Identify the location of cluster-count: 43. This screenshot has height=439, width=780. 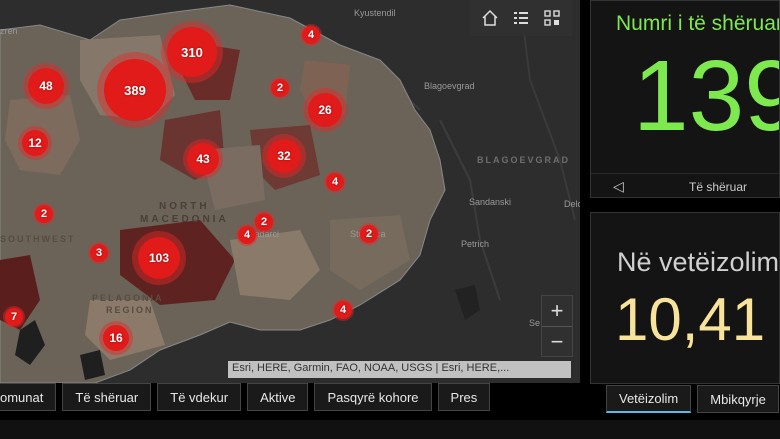
(203, 159).